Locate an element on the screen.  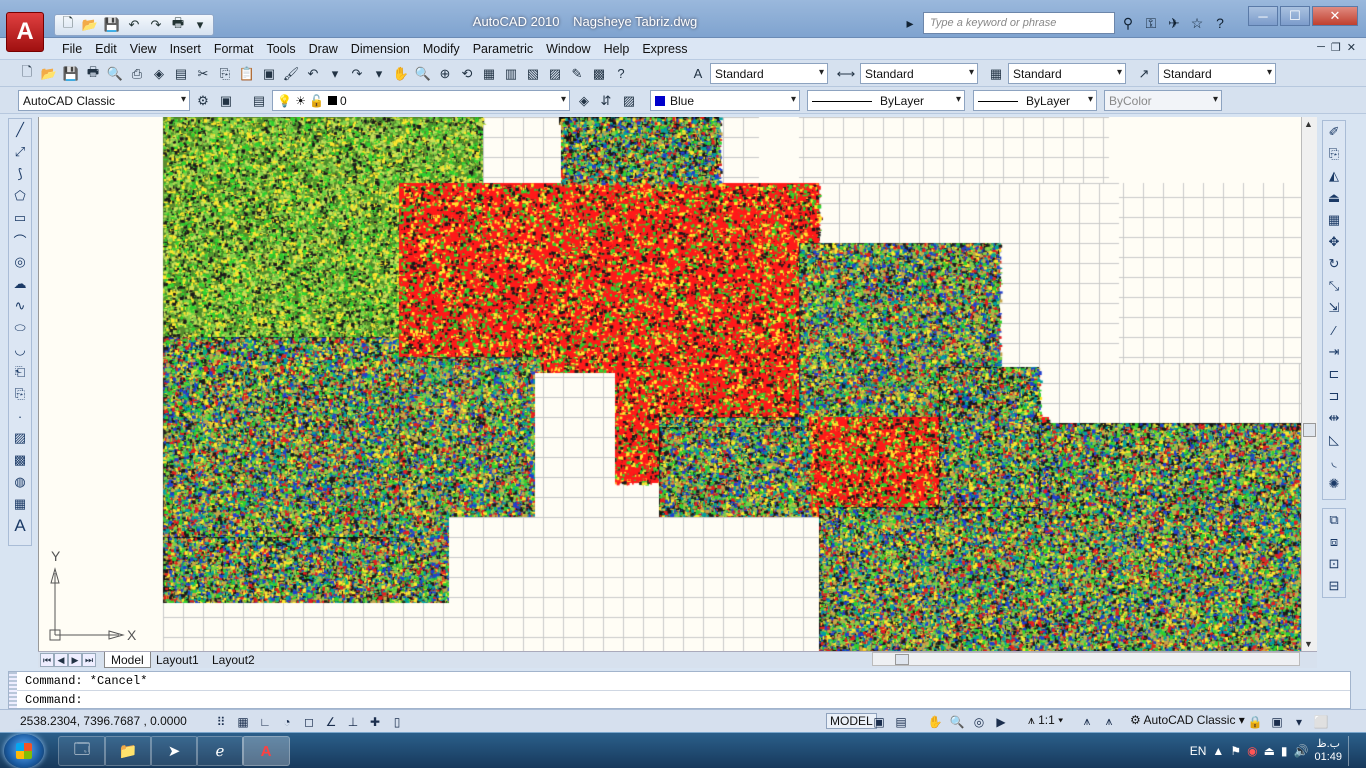
workspace-settings-icon: ⚙ is located at coordinates (203, 100).